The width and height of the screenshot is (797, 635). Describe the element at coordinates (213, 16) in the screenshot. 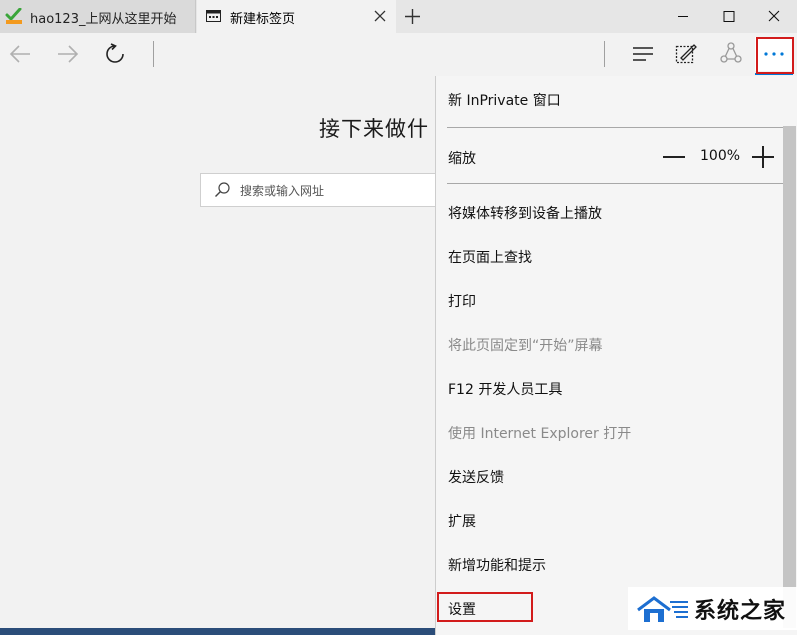

I see `new-tab-page-icon` at that location.